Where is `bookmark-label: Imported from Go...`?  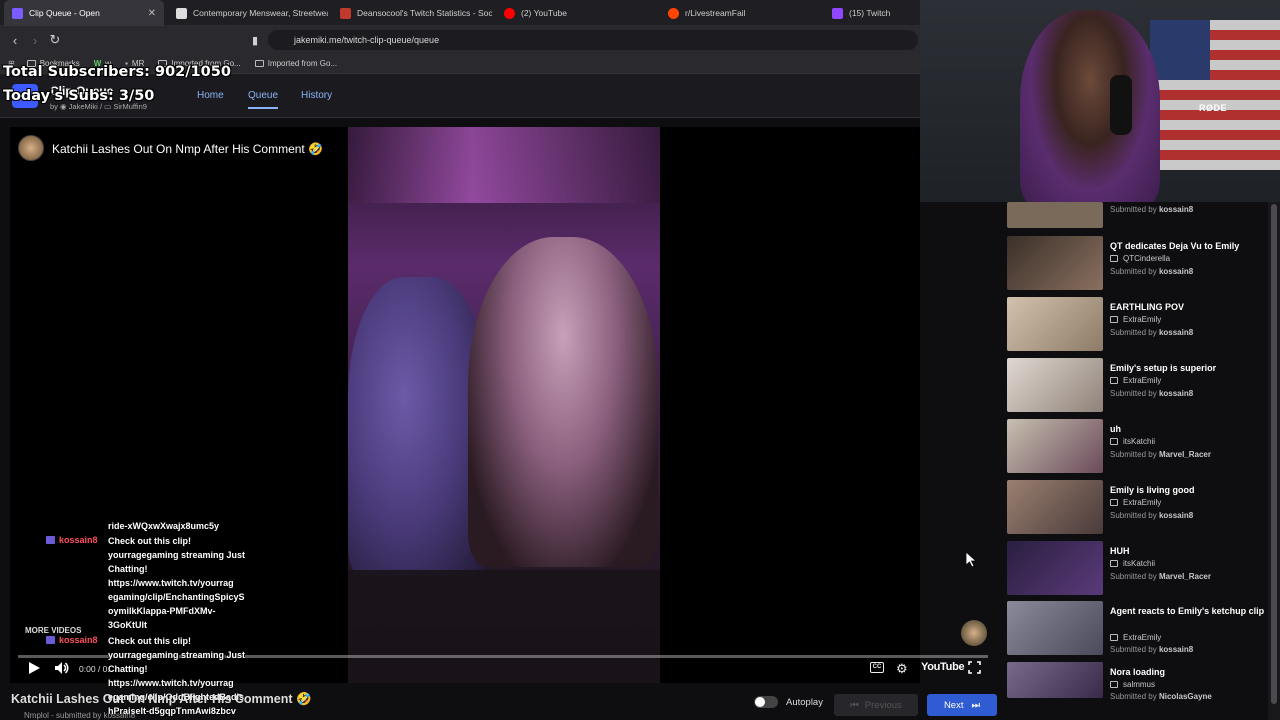 bookmark-label: Imported from Go... is located at coordinates (302, 63).